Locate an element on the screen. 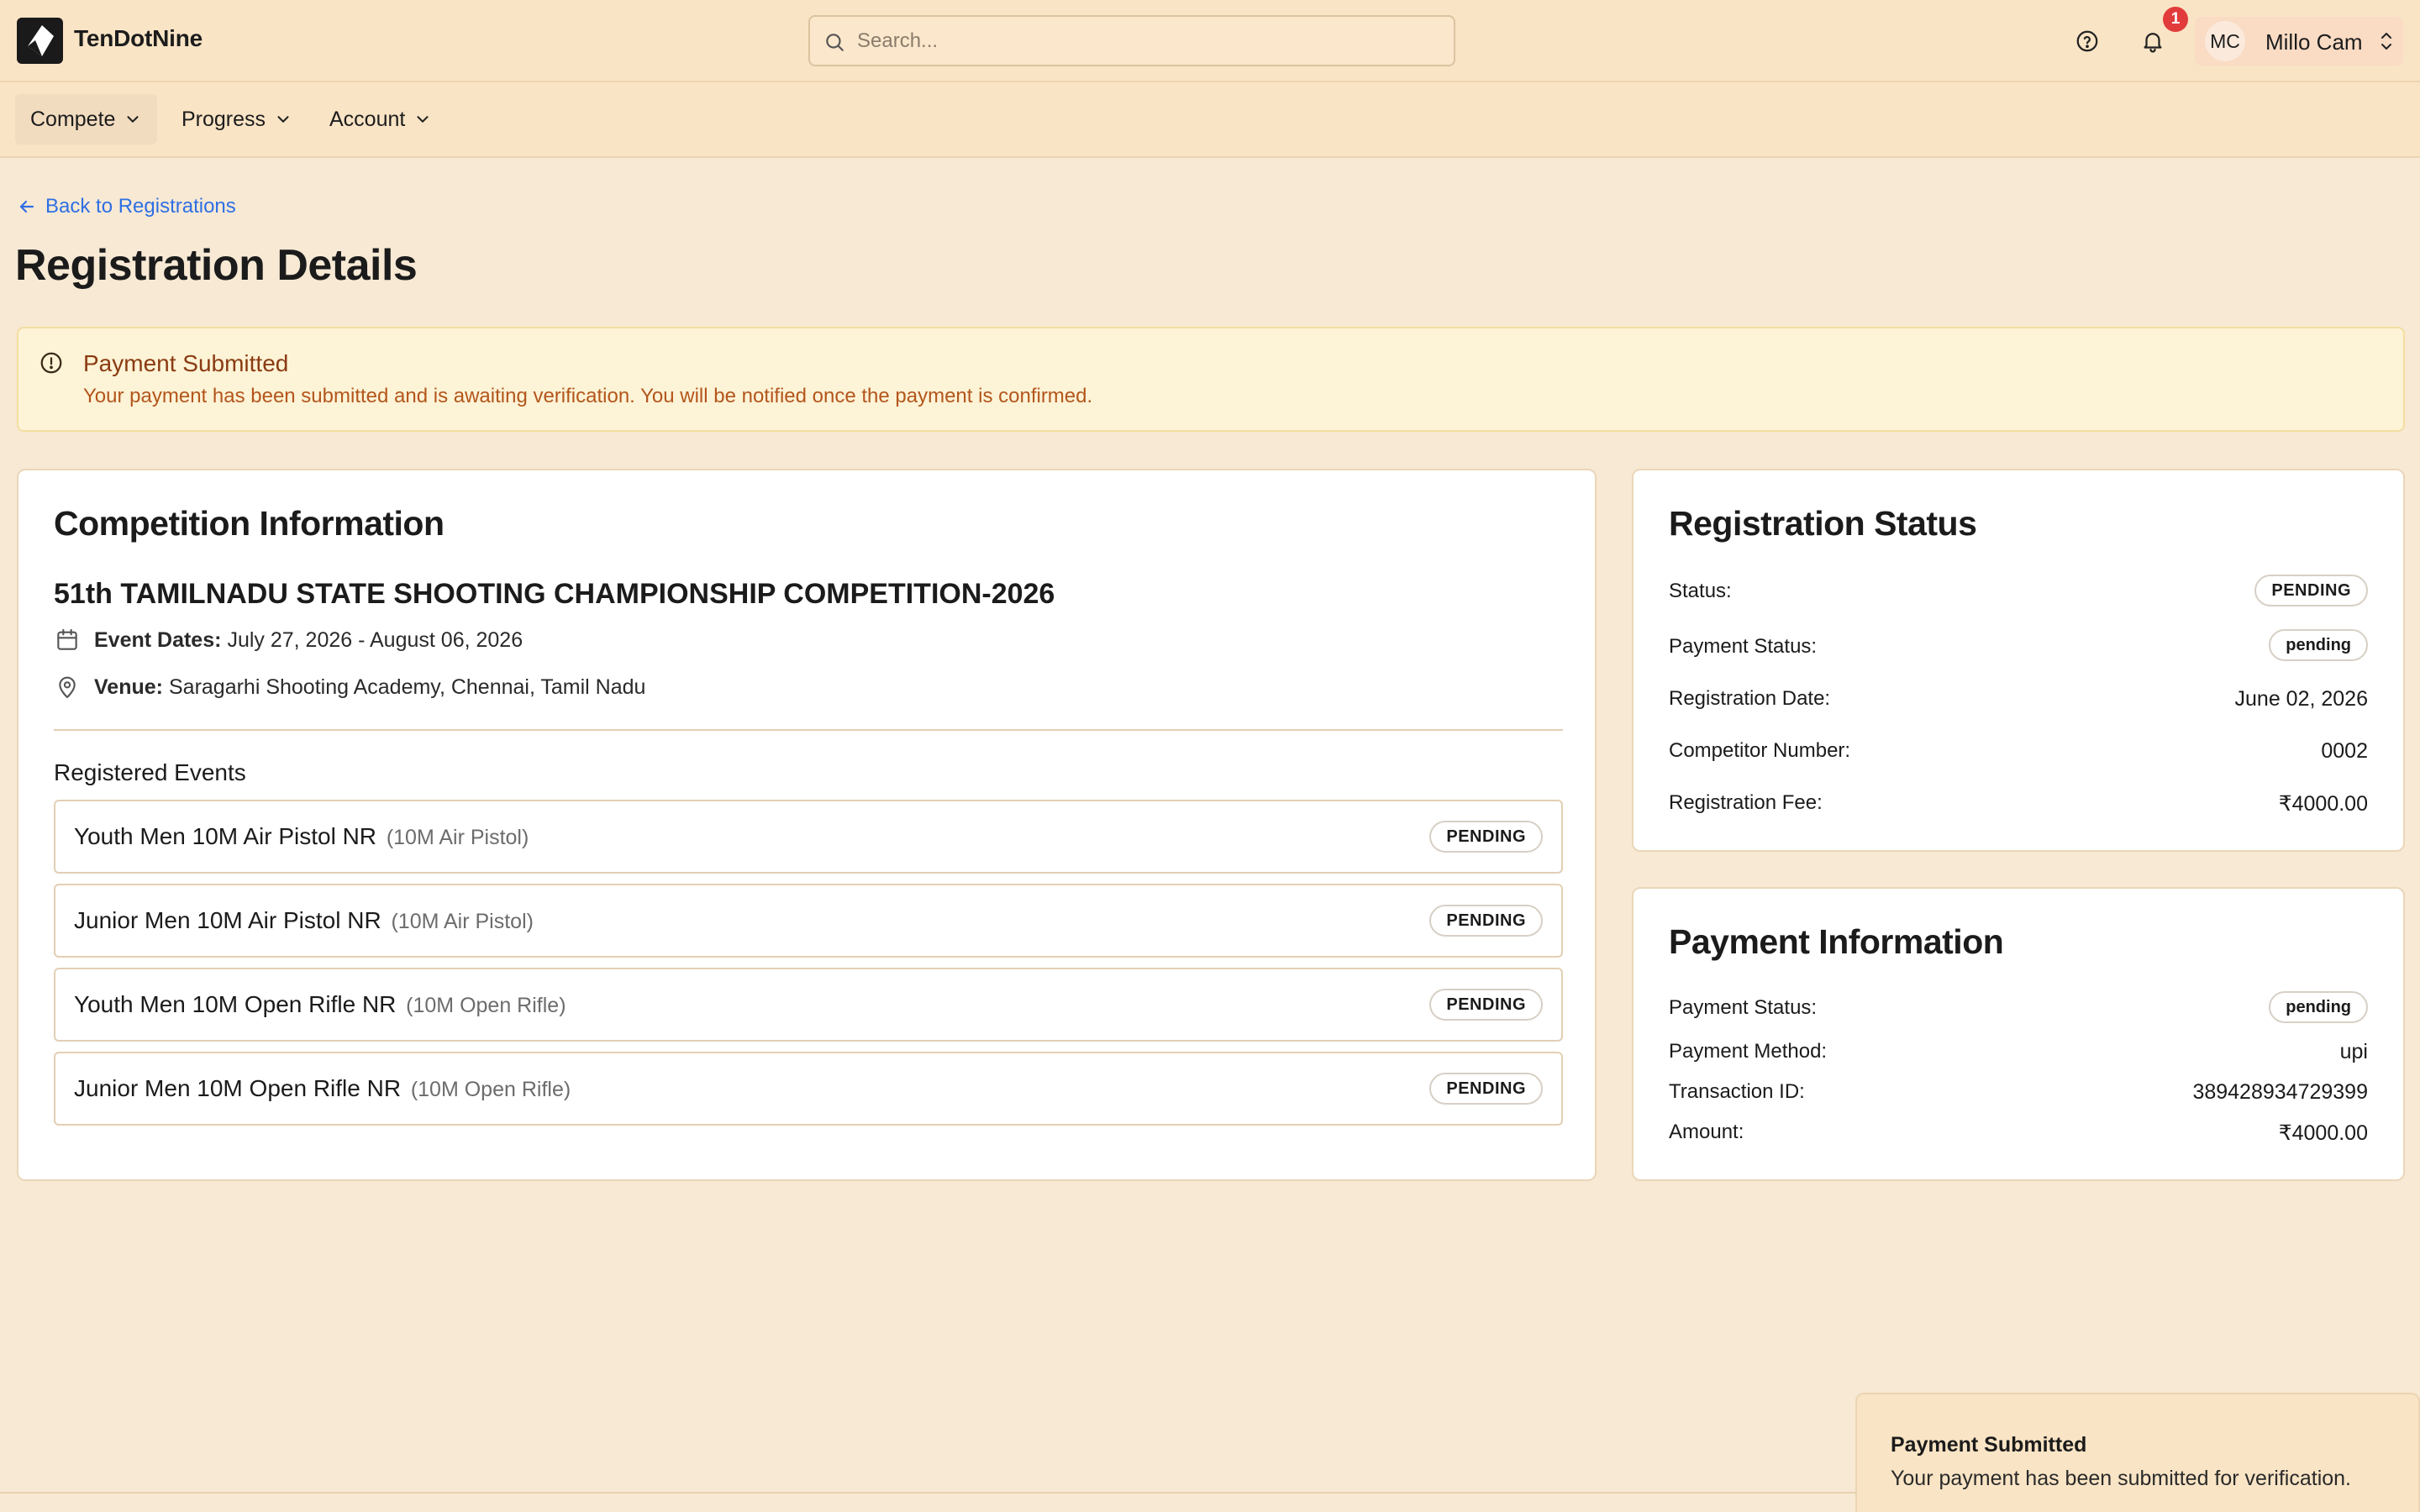 Image resolution: width=2420 pixels, height=1512 pixels. competitor-number-label: Competitor Number: is located at coordinates (1760, 750).